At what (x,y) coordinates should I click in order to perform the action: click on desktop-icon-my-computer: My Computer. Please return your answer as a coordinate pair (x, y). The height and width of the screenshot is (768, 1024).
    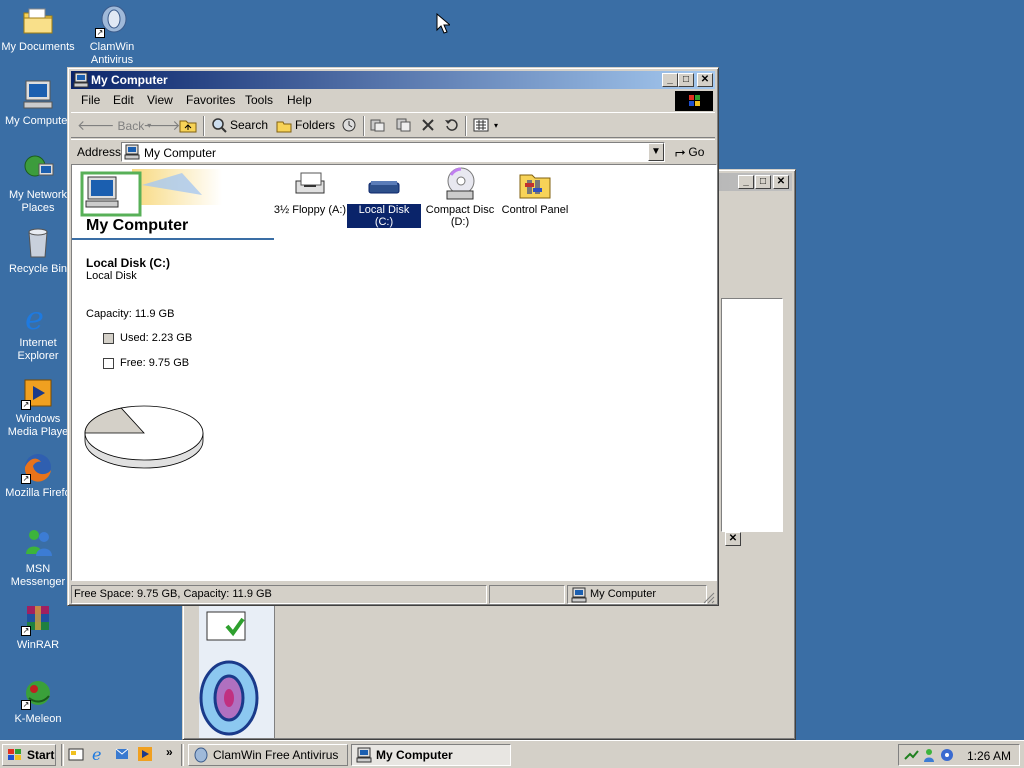
    Looking at the image, I should click on (38, 103).